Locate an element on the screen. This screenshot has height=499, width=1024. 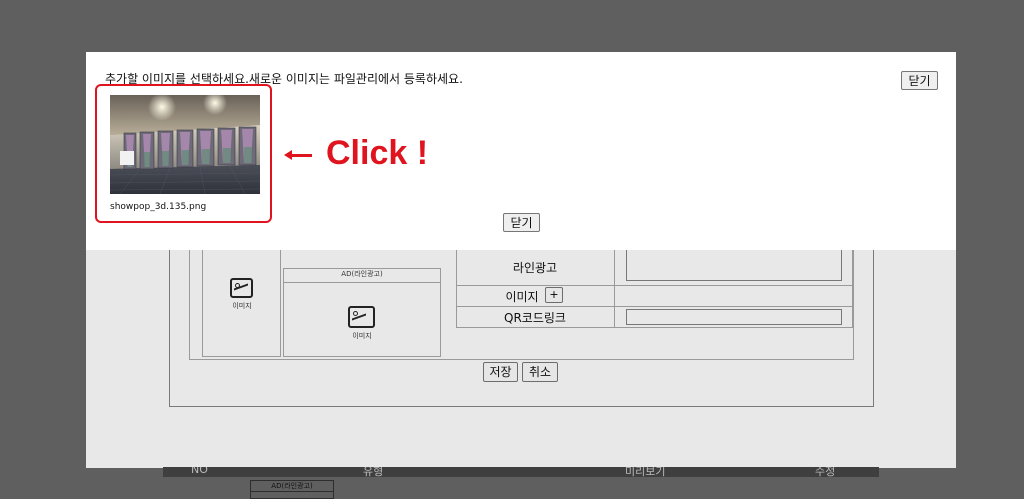
image-filename: showpop_3d.135.png is located at coordinates (158, 207).